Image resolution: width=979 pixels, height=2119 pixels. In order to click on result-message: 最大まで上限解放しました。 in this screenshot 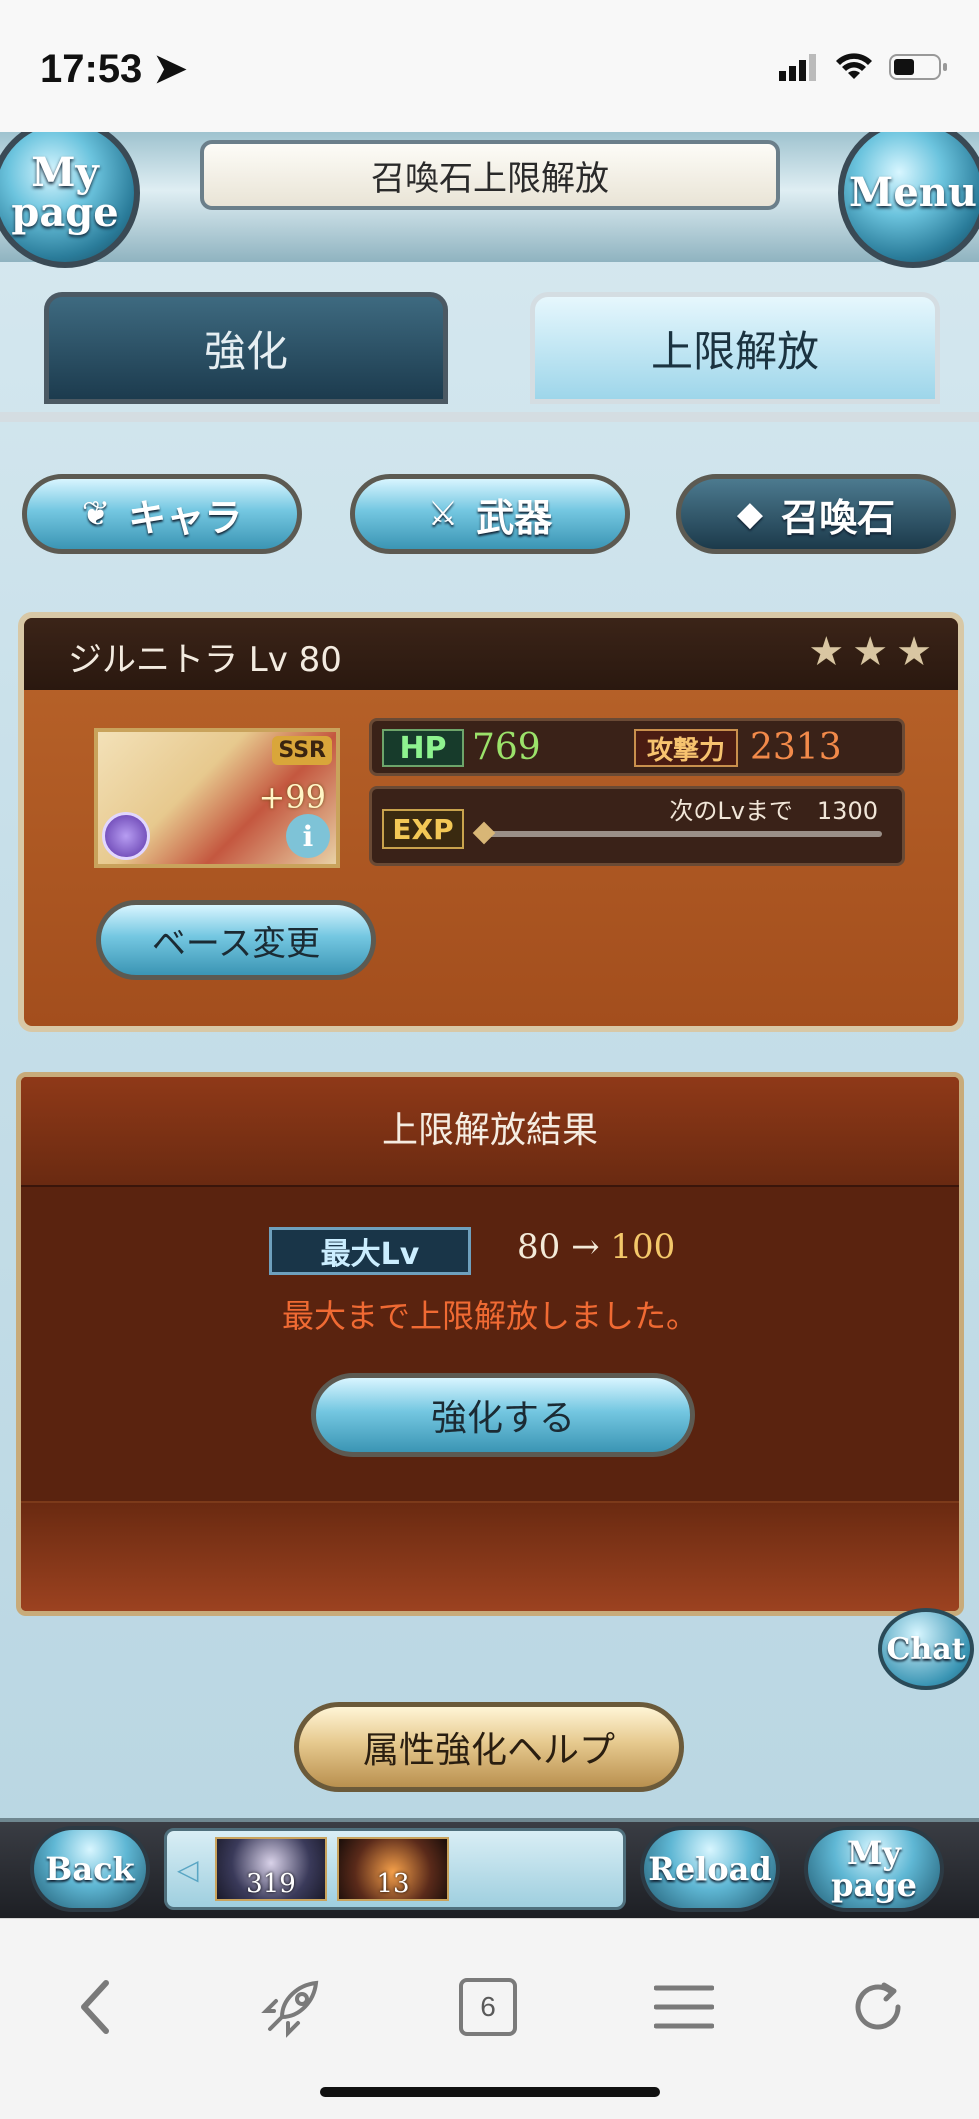, I will do `click(489, 1316)`.